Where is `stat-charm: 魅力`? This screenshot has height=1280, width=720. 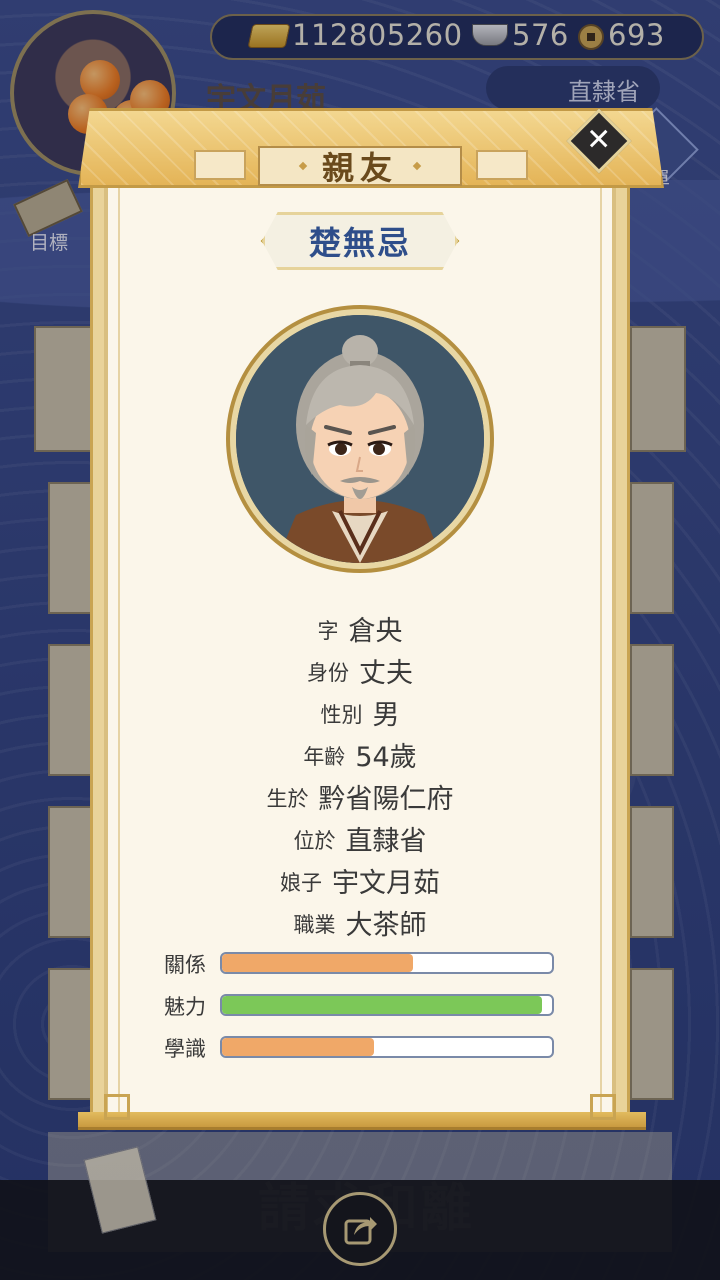
stat-charm: 魅力 is located at coordinates (360, 1006).